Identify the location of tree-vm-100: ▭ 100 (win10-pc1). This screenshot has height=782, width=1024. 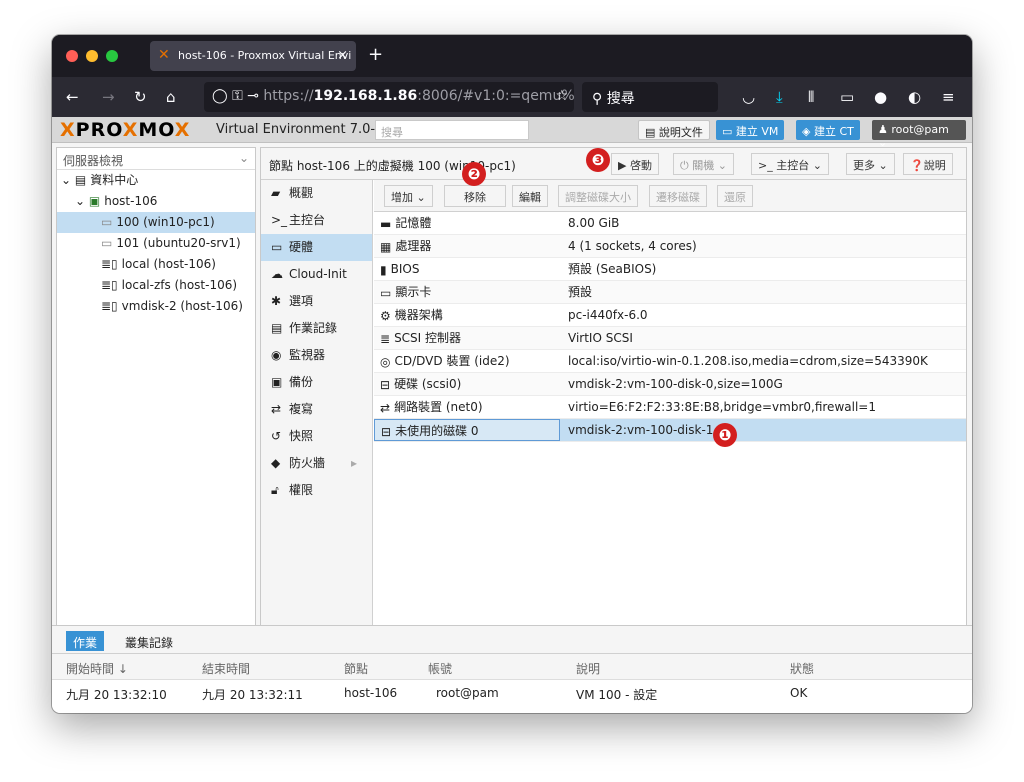
(156, 222).